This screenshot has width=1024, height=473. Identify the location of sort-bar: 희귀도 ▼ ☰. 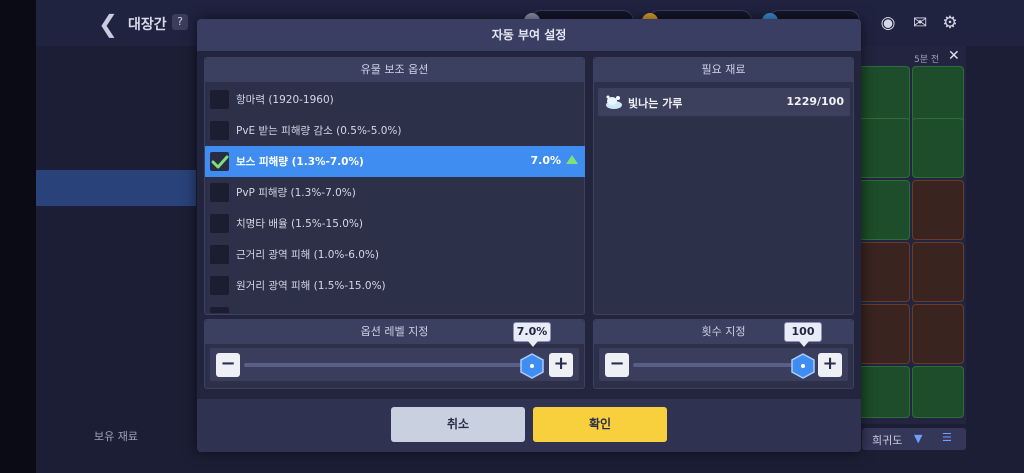
(914, 439).